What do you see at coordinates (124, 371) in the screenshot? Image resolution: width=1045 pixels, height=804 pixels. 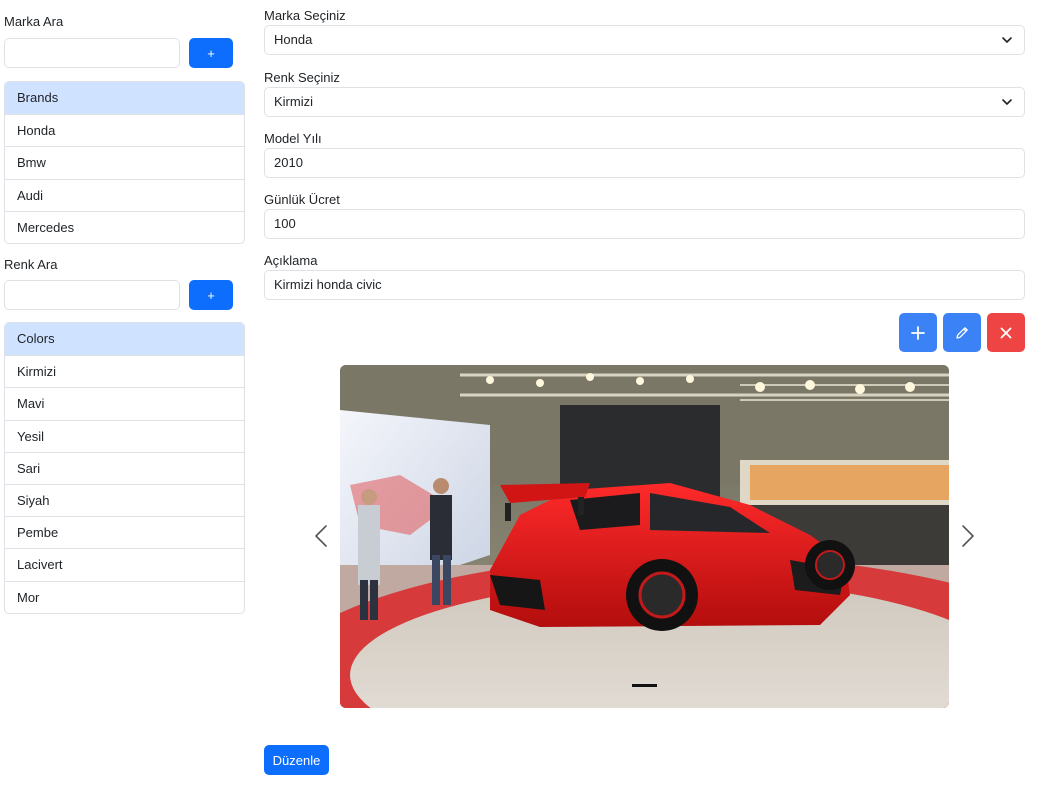 I see `list-item: Kirmizi` at bounding box center [124, 371].